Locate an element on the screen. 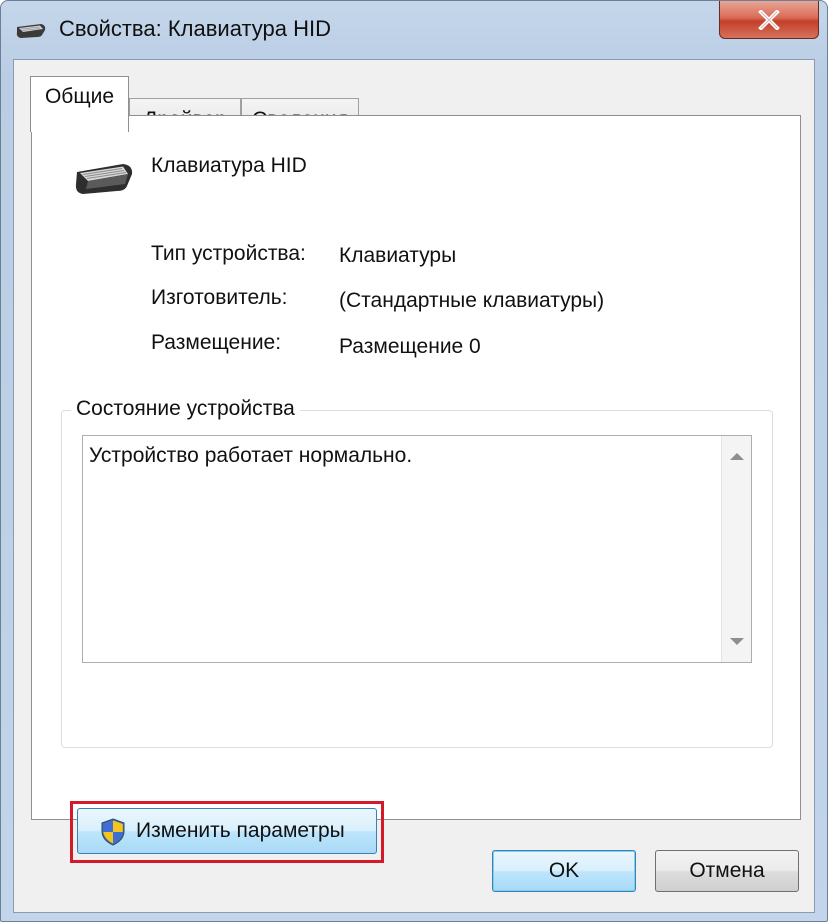 The image size is (828, 922). device-status-title: Состояние устройства is located at coordinates (185, 409).